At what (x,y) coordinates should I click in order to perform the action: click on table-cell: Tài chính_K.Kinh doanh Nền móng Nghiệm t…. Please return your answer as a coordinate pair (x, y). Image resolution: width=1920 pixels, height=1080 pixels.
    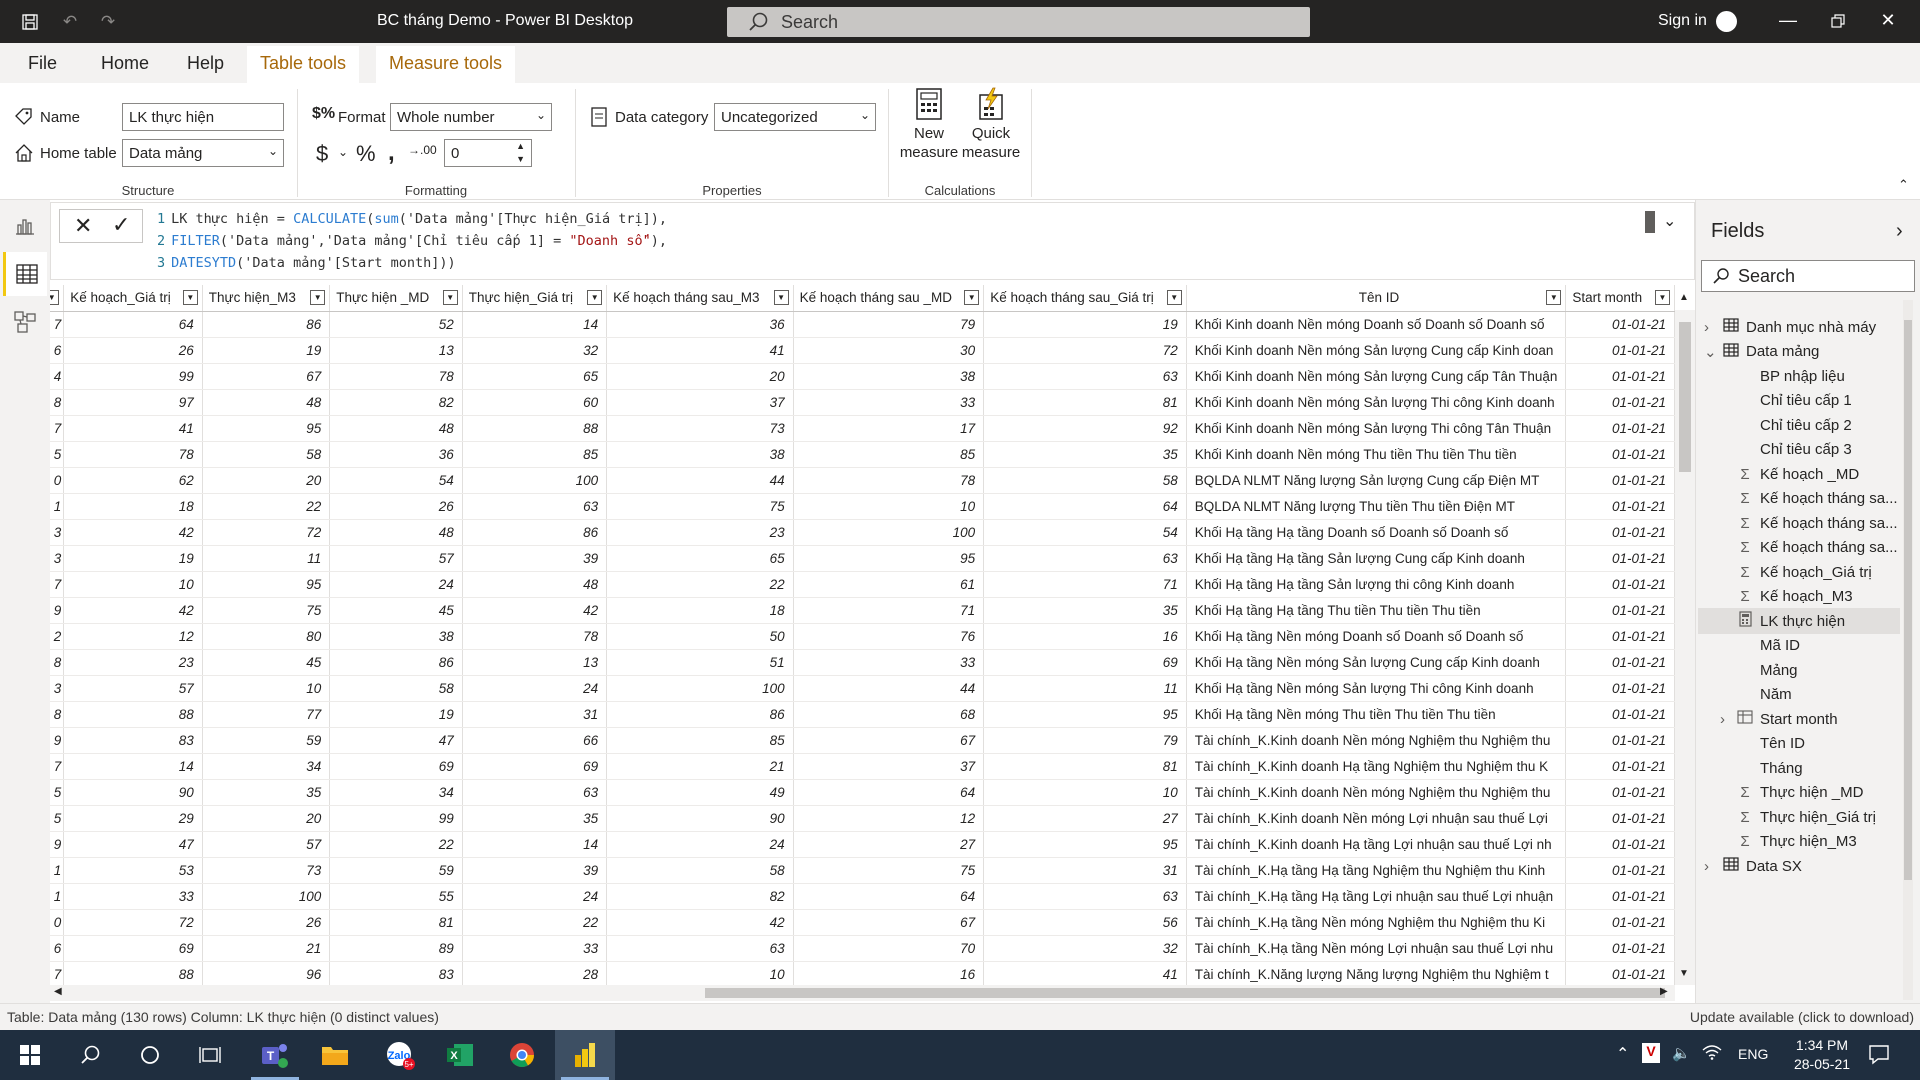
    Looking at the image, I should click on (1376, 792).